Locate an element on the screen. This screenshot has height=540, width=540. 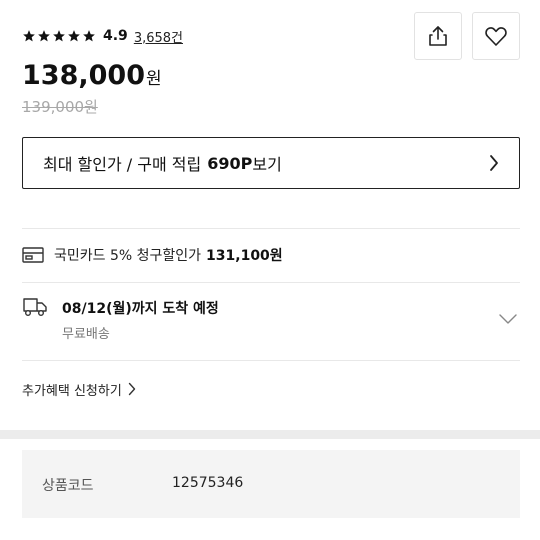
card-benefit-amount: 131,100원 is located at coordinates (244, 256).